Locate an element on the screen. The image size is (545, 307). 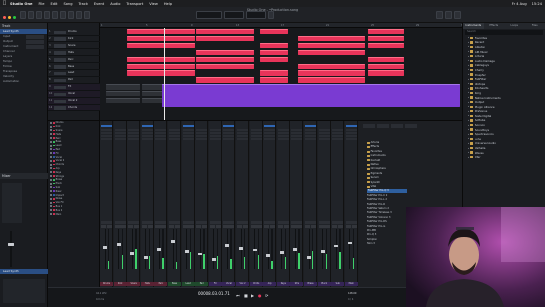
track-header: 1 Drums is located at coordinates (74, 32).